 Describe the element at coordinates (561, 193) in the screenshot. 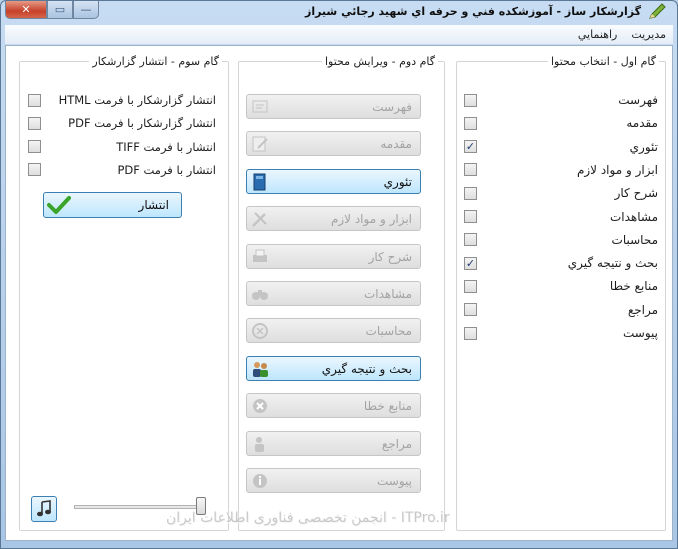

I see `step1-item: شرح کار` at that location.